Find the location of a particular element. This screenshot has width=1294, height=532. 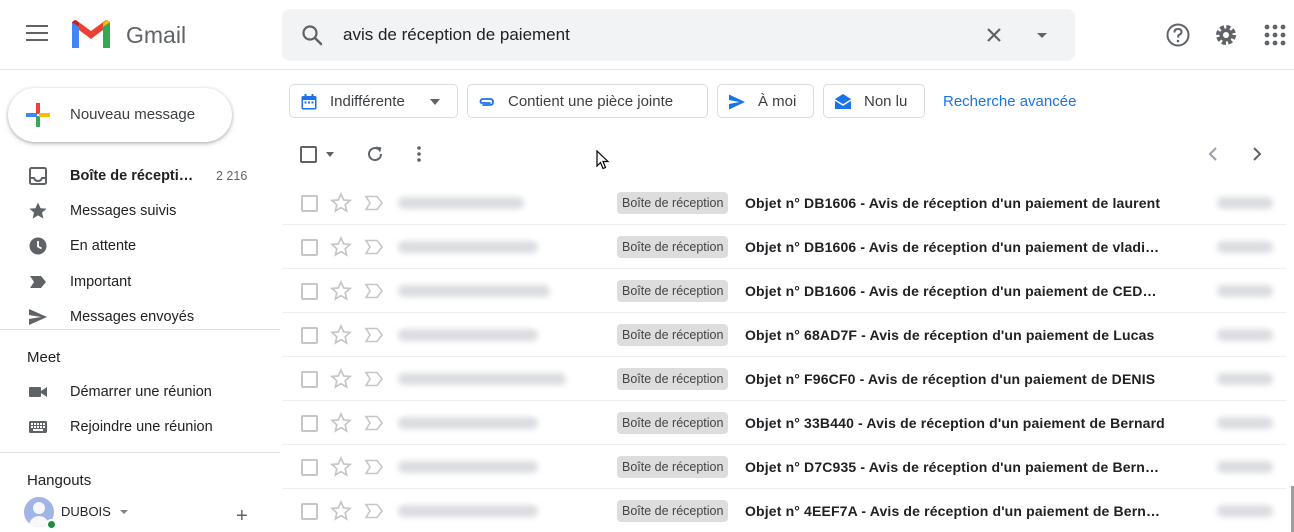

unread-count: 2 216 is located at coordinates (232, 176).